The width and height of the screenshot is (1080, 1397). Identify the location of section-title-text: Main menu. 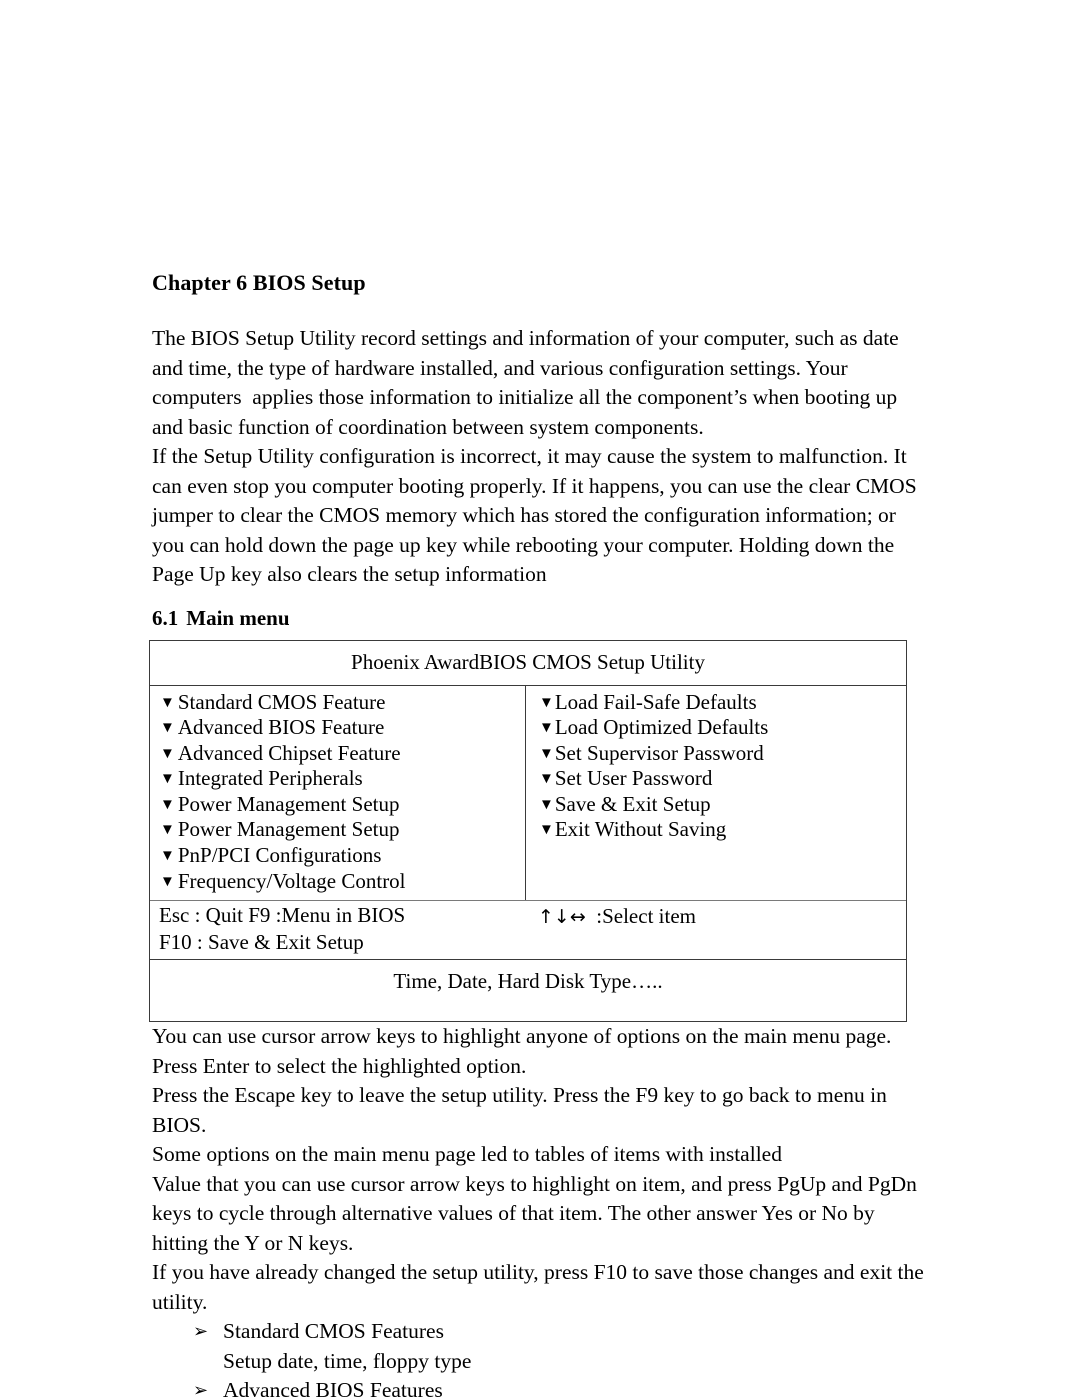
(238, 617).